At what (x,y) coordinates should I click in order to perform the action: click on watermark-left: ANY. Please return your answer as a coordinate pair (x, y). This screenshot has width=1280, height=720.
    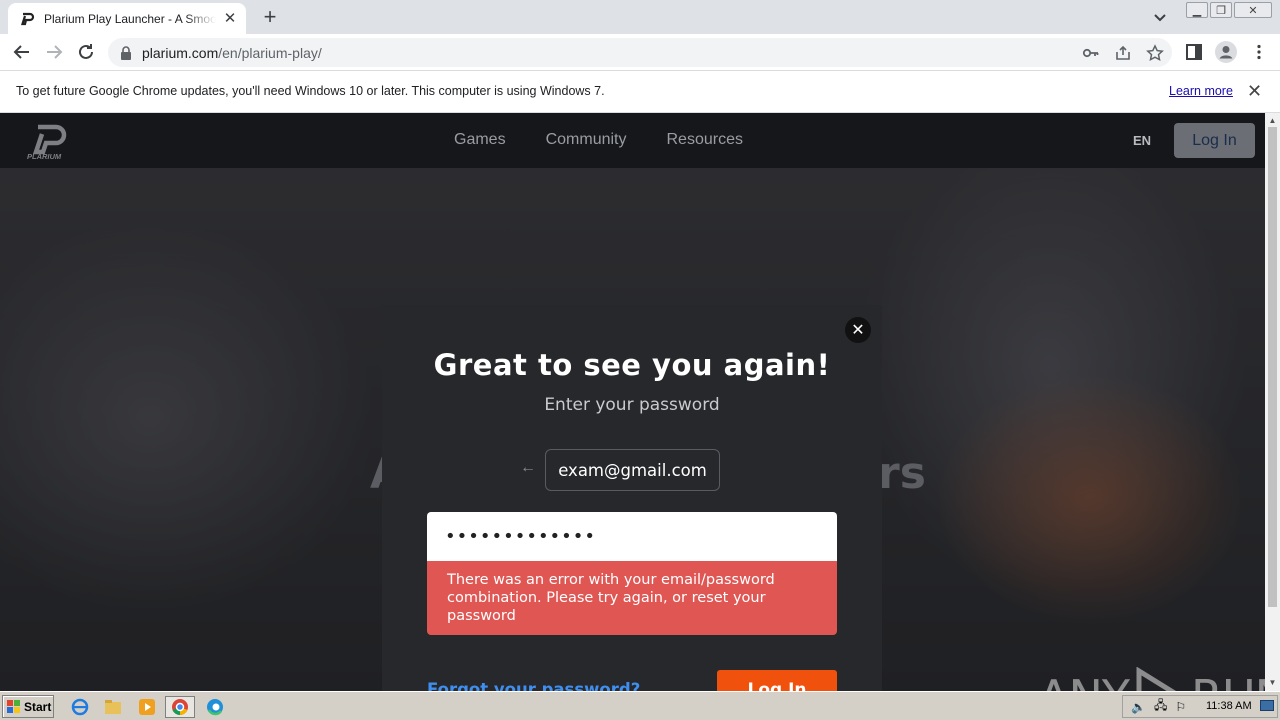
    Looking at the image, I should click on (1084, 680).